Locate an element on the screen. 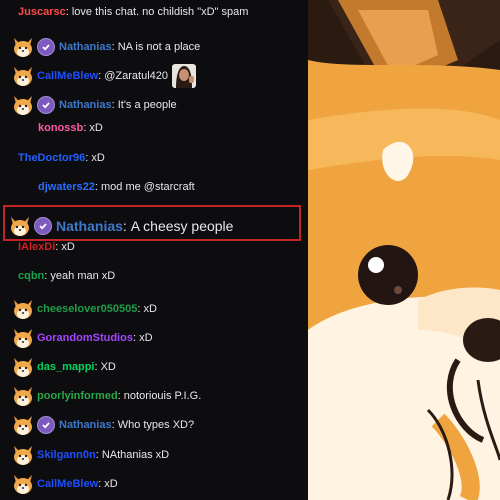 This screenshot has height=500, width=500. message-text: Who types XD? is located at coordinates (156, 425).